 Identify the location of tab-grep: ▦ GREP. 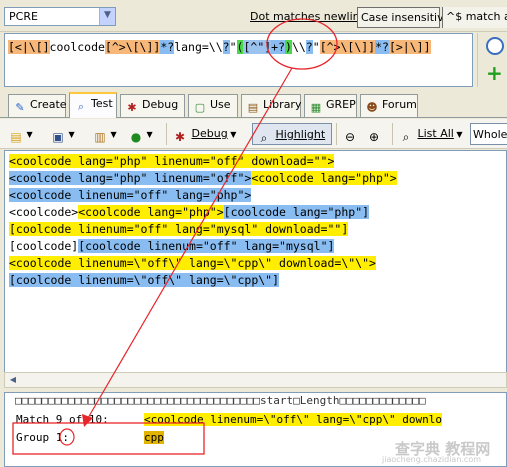
(330, 105).